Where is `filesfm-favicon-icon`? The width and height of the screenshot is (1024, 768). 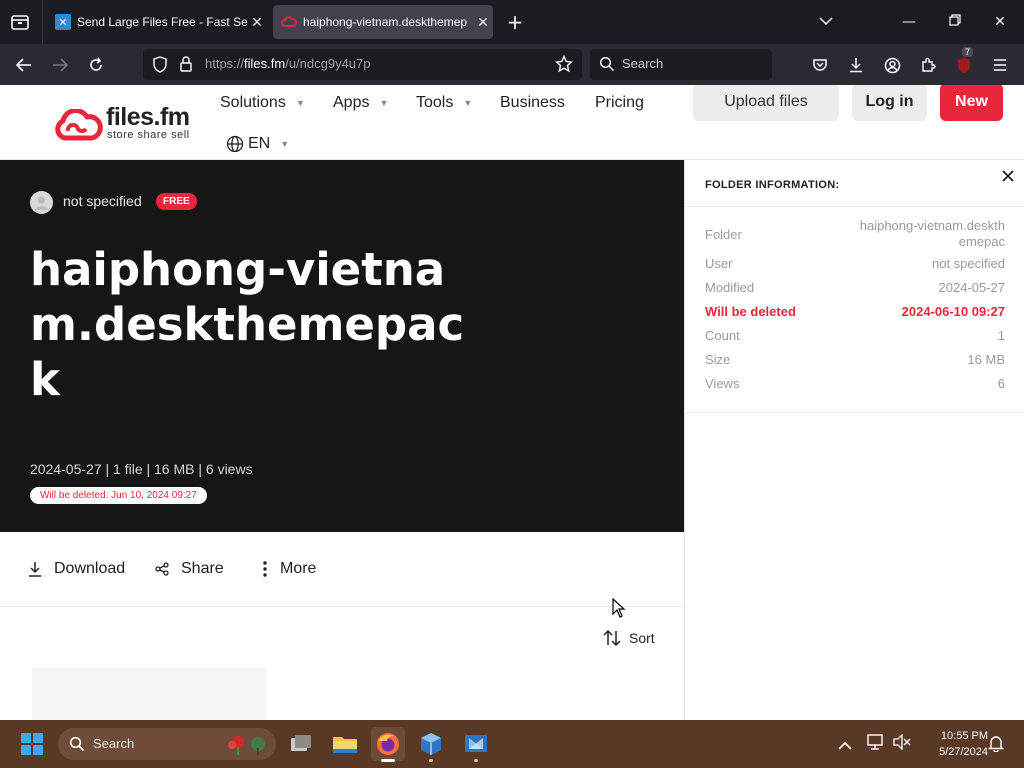 filesfm-favicon-icon is located at coordinates (289, 22).